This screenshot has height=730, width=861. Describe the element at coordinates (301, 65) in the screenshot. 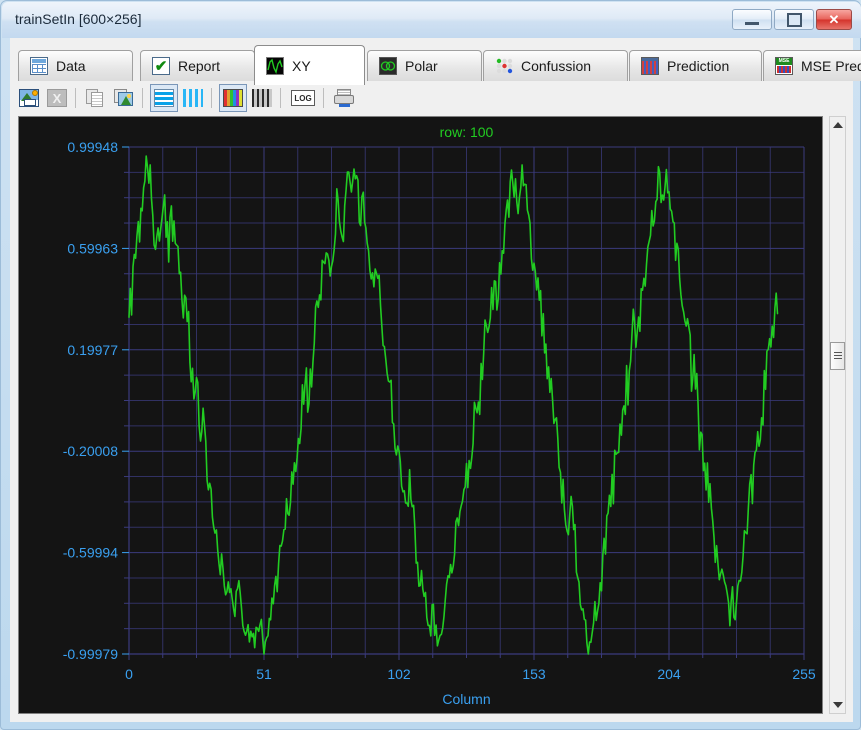

I see `tab-xy-label: XY` at that location.